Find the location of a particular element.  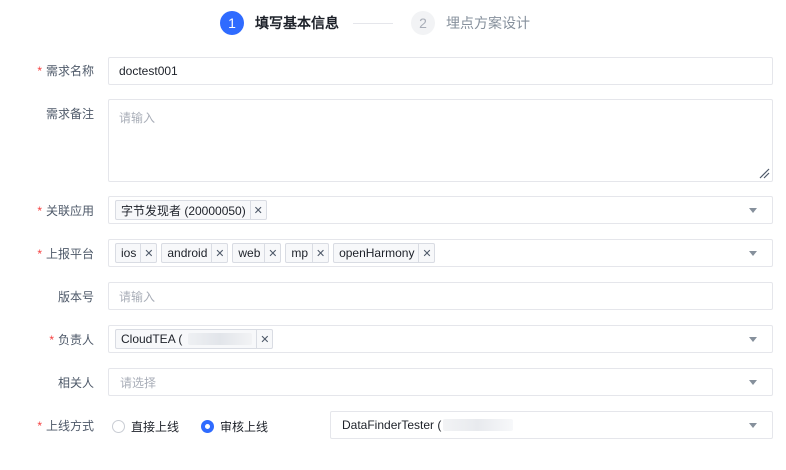

step-2-title: 埋点方案设计 is located at coordinates (488, 23).